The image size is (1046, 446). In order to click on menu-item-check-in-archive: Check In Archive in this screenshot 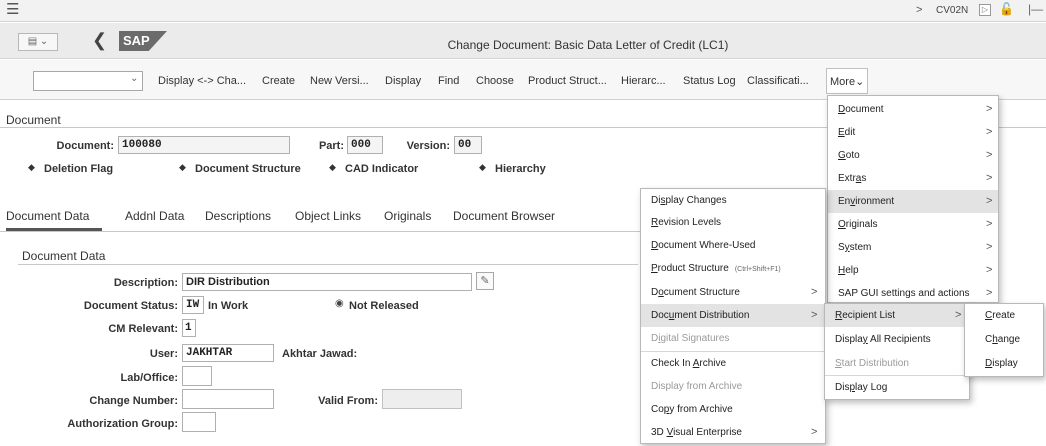, I will do `click(733, 363)`.